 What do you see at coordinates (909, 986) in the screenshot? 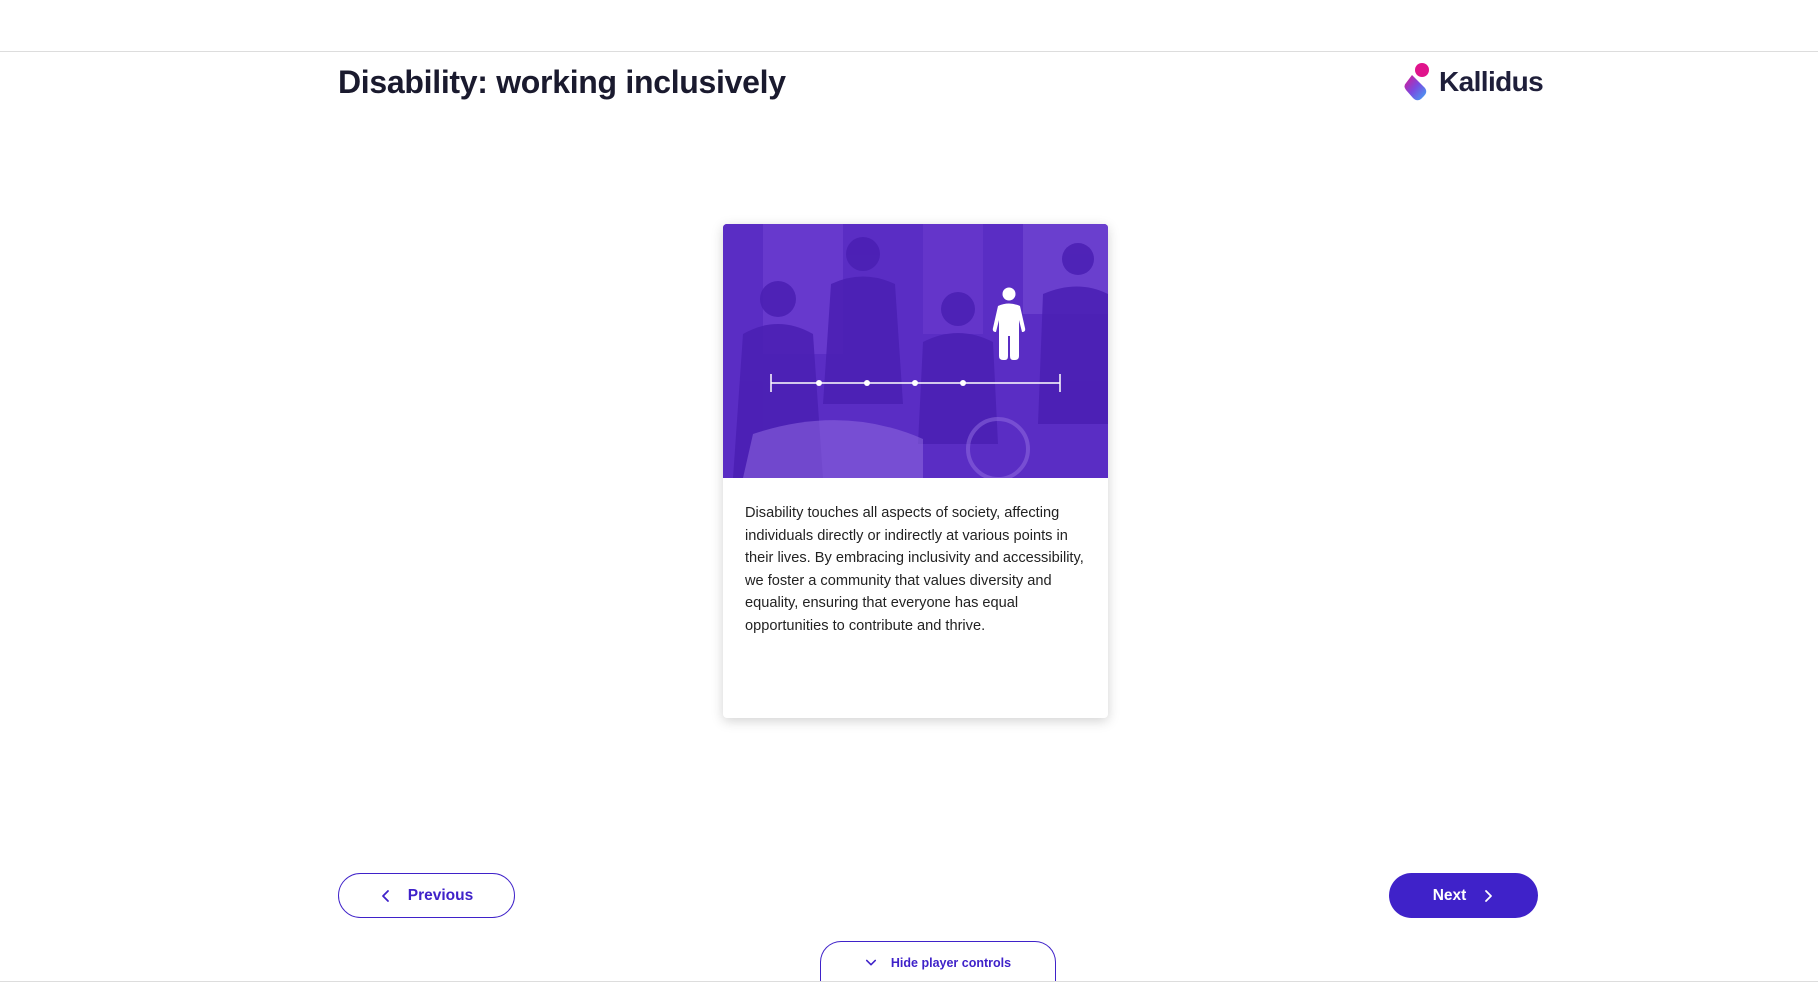
I see `bottom-bar` at bounding box center [909, 986].